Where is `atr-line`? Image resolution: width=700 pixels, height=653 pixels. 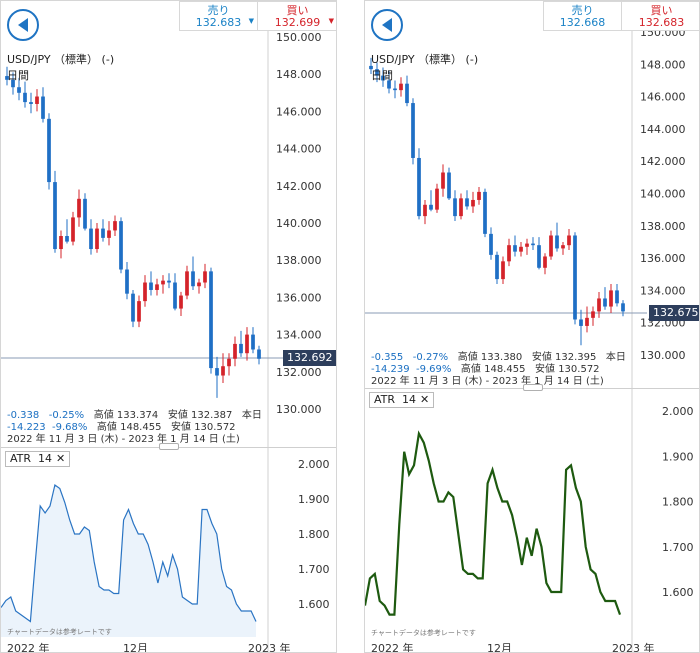 atr-line is located at coordinates (493, 523).